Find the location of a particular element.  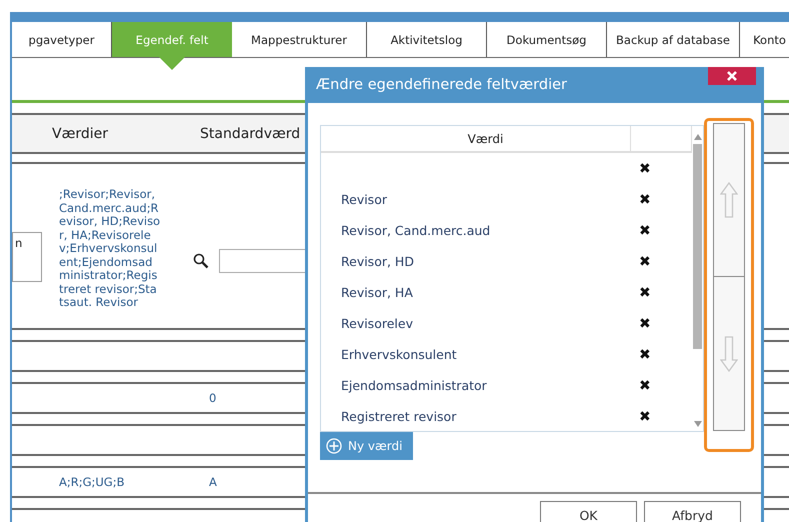

value-text: Revisor, Cand.merc.aud is located at coordinates (415, 230).